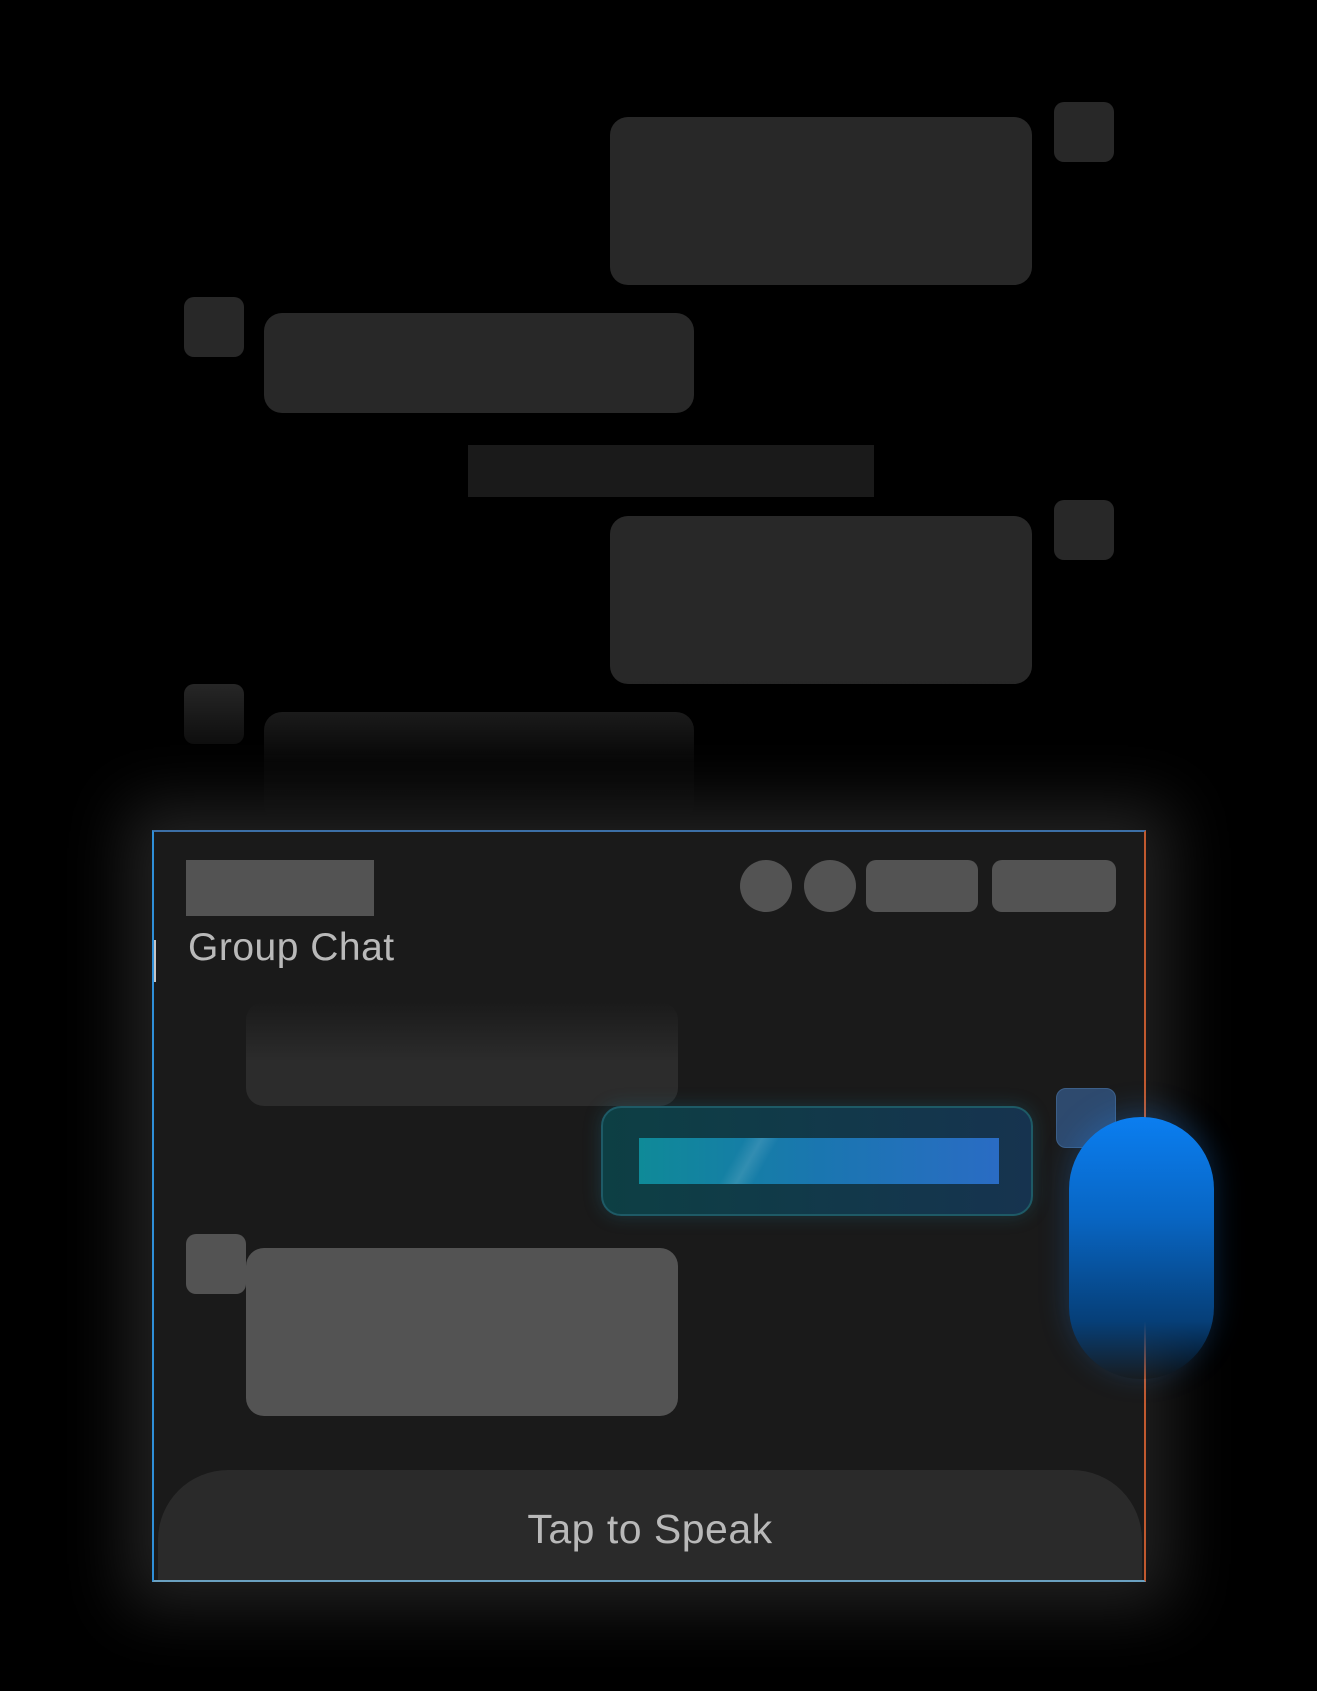 The height and width of the screenshot is (1691, 1317). I want to click on header-back-button, so click(280, 888).